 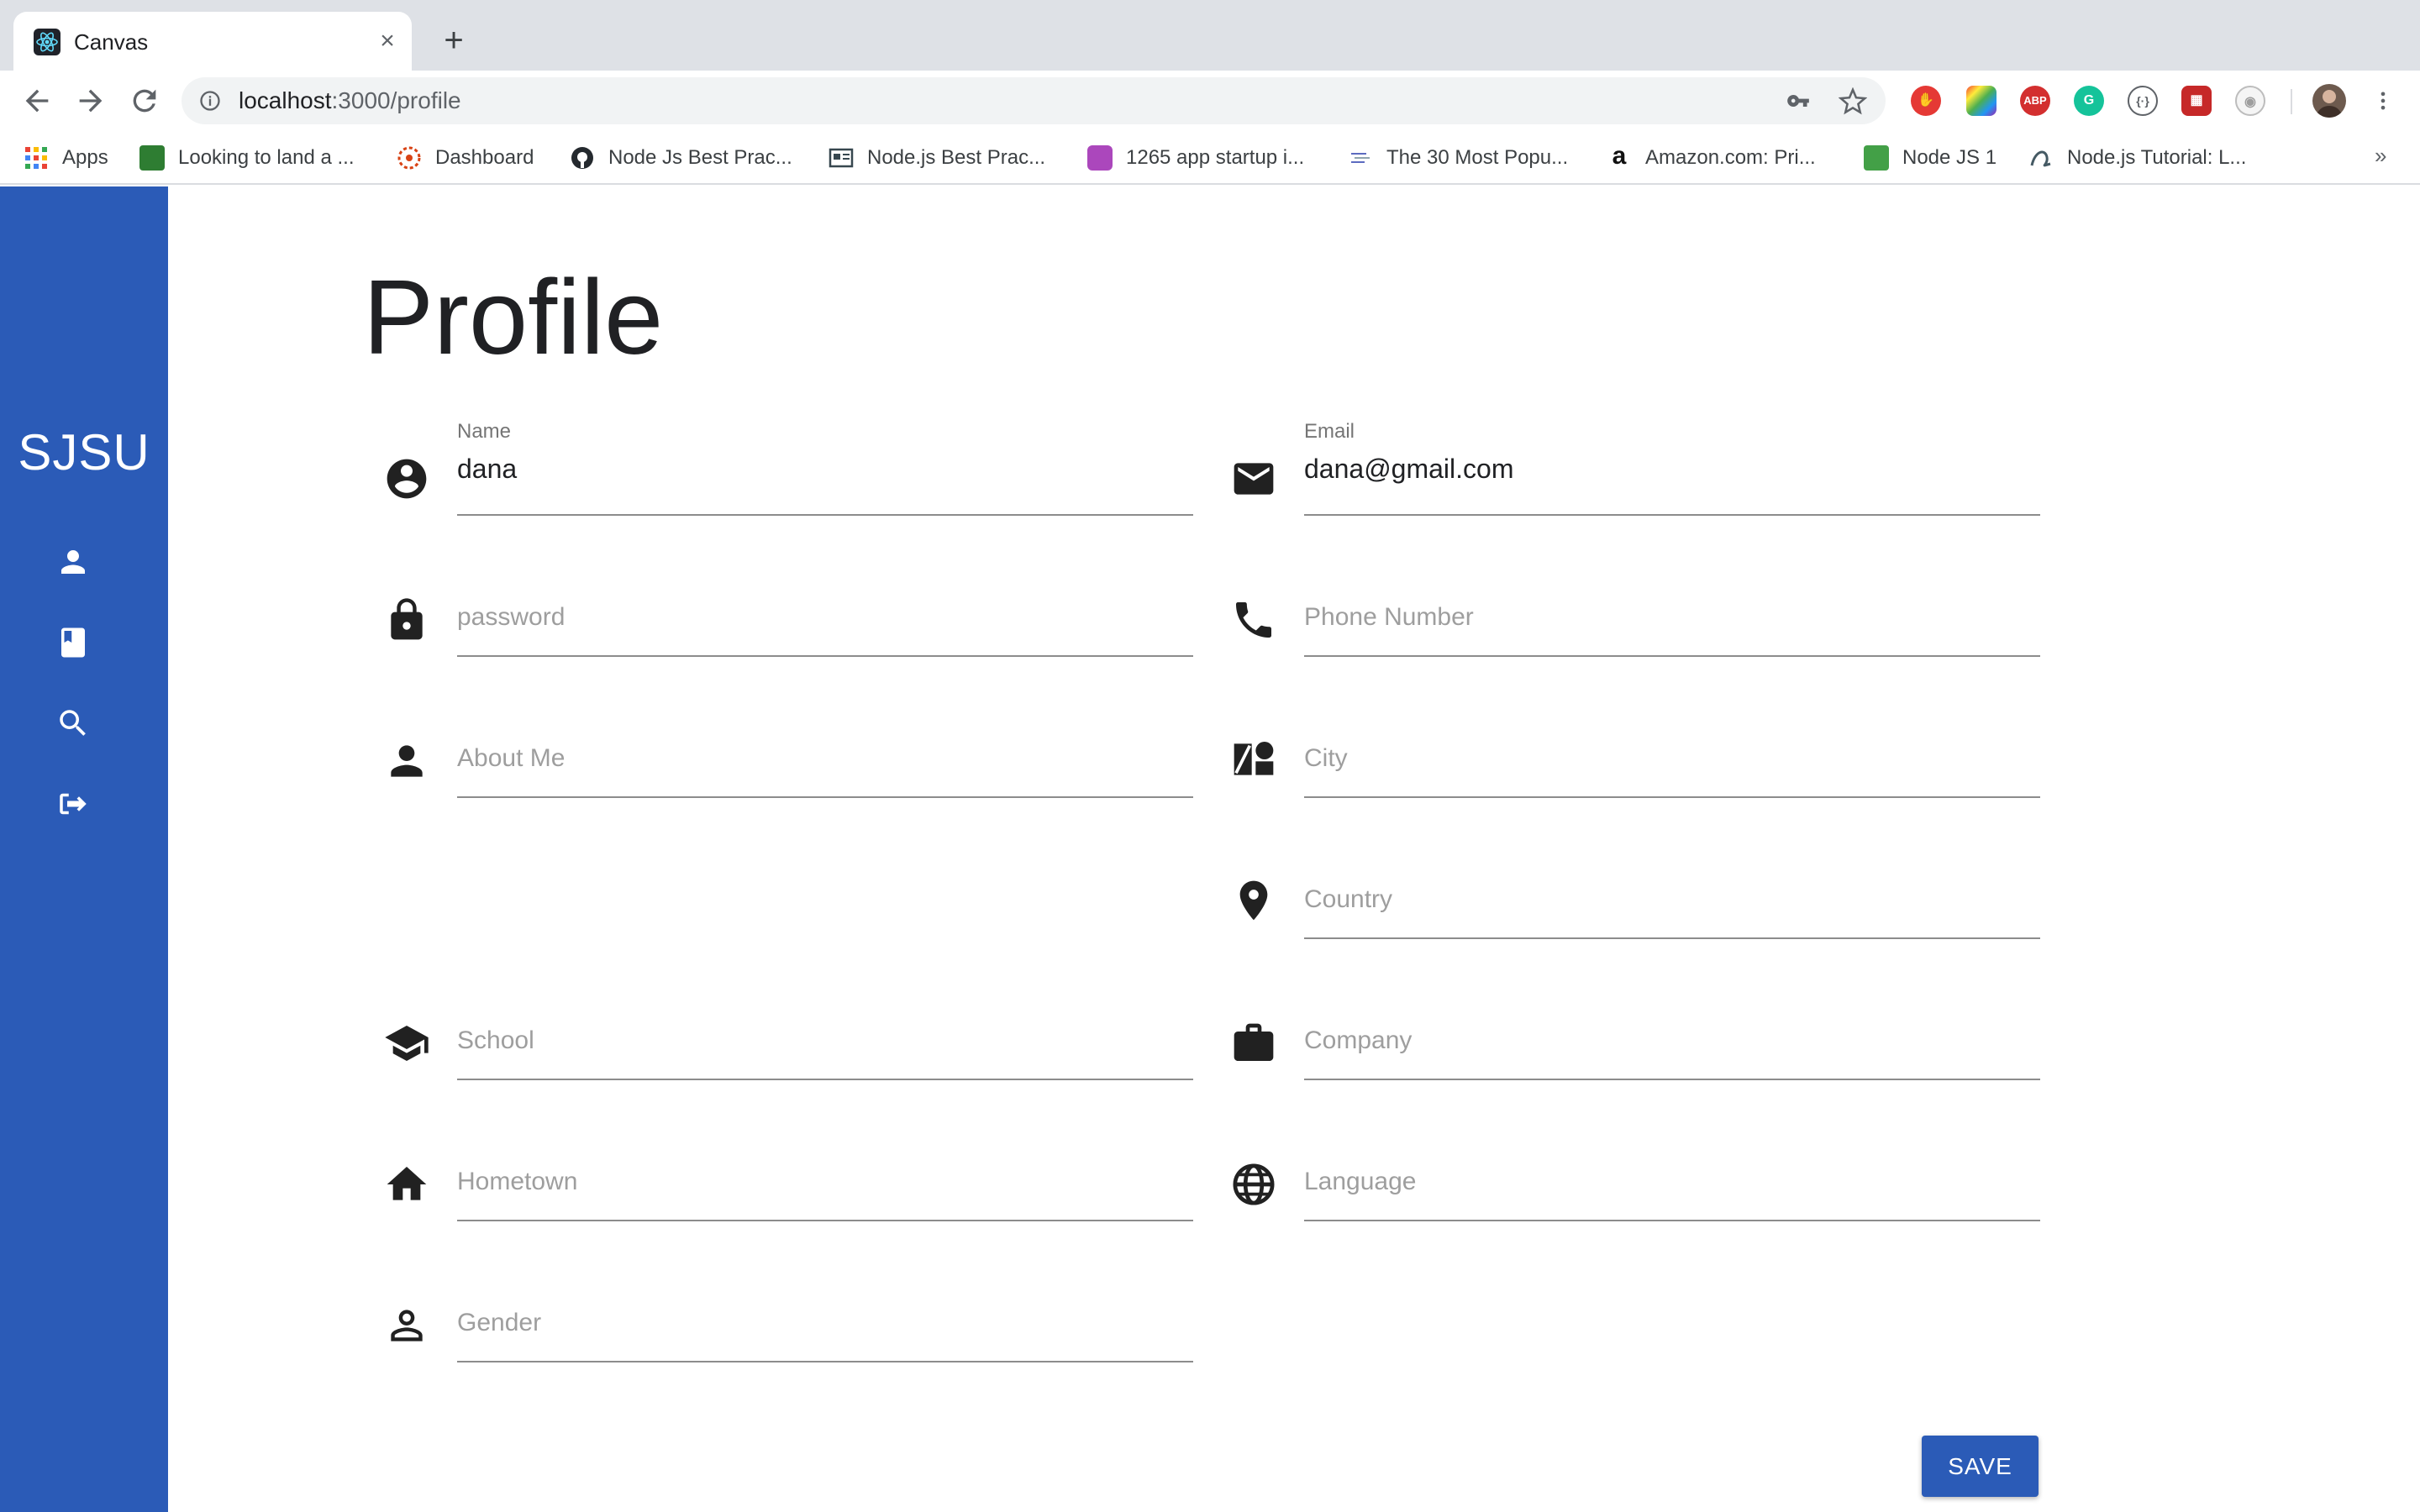 I want to click on article-icon, so click(x=841, y=158).